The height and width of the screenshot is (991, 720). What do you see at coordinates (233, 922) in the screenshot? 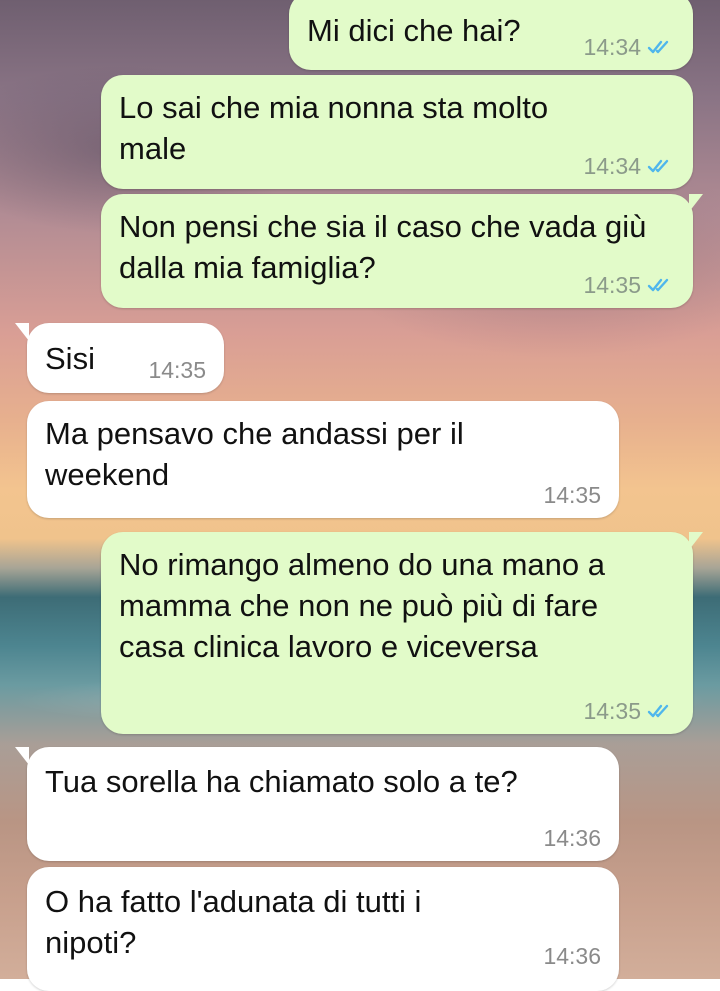
I see `message-text: O ha fatto l'adunata di tutti i nipoti?` at bounding box center [233, 922].